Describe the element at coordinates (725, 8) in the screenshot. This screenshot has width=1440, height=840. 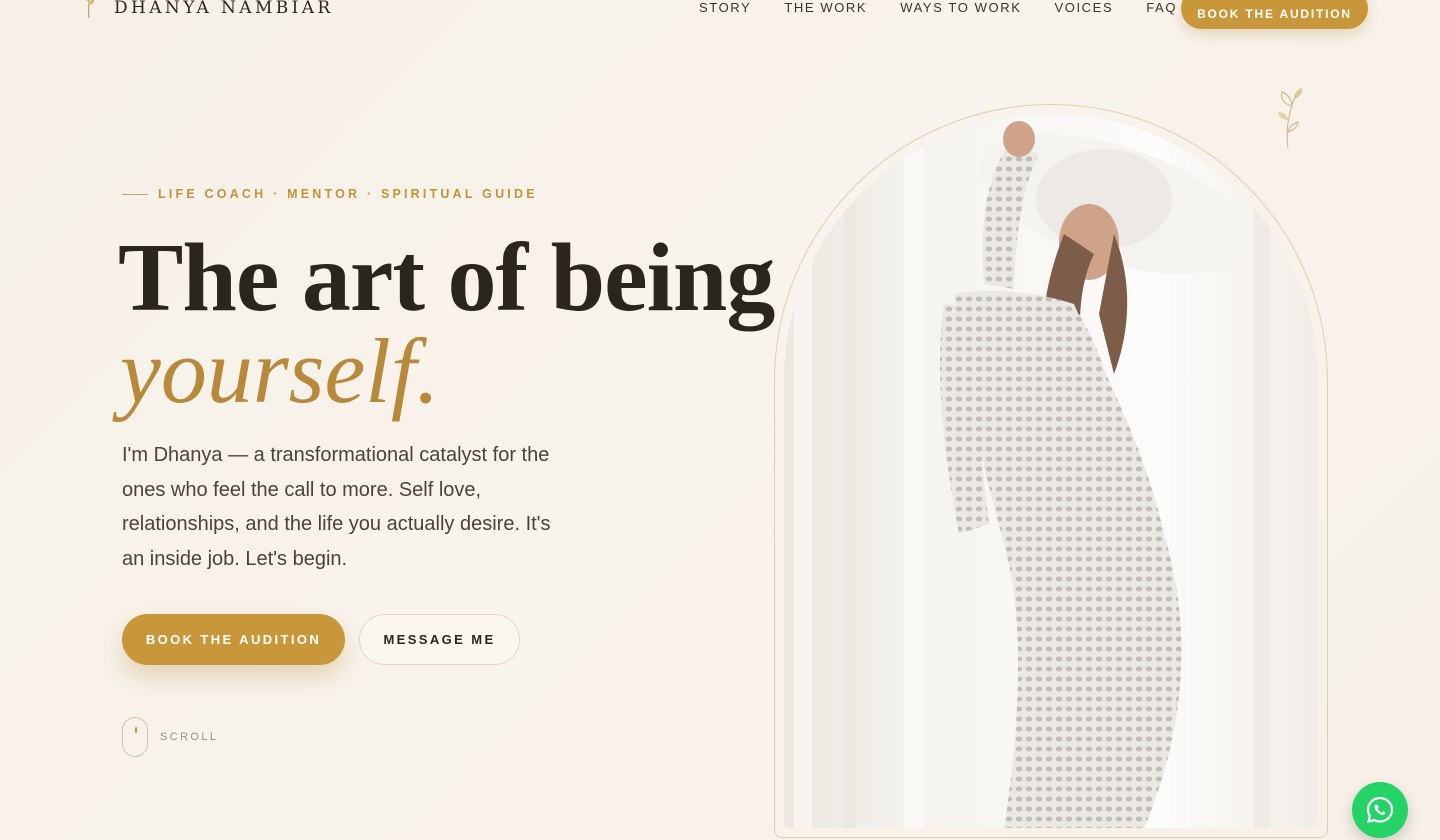
I see `nav-story: STORY` at that location.